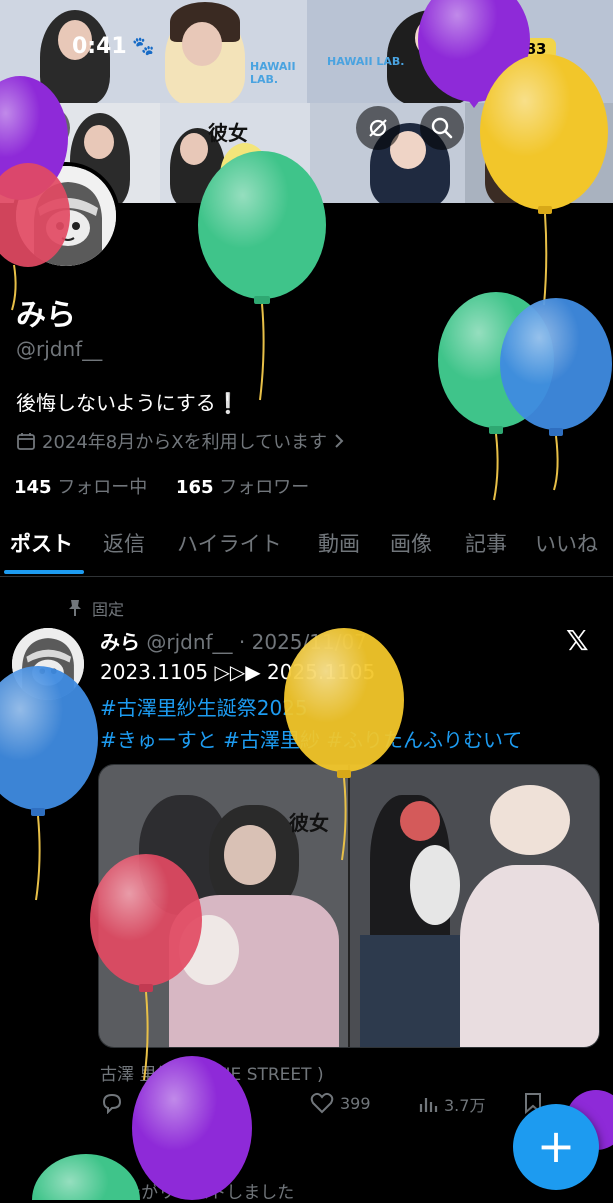 Image resolution: width=613 pixels, height=1203 pixels. Describe the element at coordinates (454, 48) in the screenshot. I see `cellular-signal-icon` at that location.